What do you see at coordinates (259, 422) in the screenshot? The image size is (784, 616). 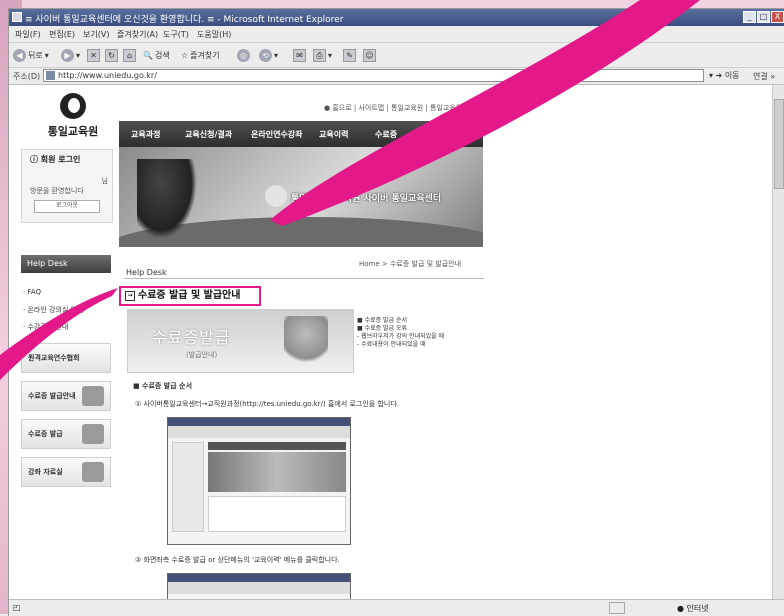 I see `mini-titlebar` at bounding box center [259, 422].